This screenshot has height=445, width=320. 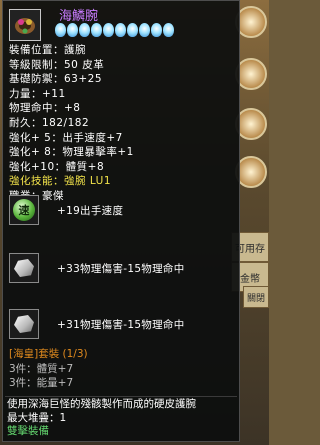 I want to click on stack-info: 最大堆疊：1, so click(x=37, y=417).